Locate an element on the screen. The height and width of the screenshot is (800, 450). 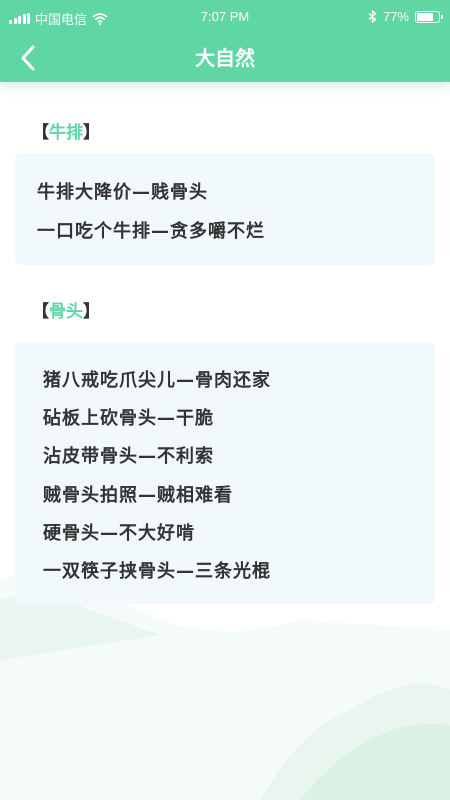
status-right: 77% is located at coordinates (405, 16).